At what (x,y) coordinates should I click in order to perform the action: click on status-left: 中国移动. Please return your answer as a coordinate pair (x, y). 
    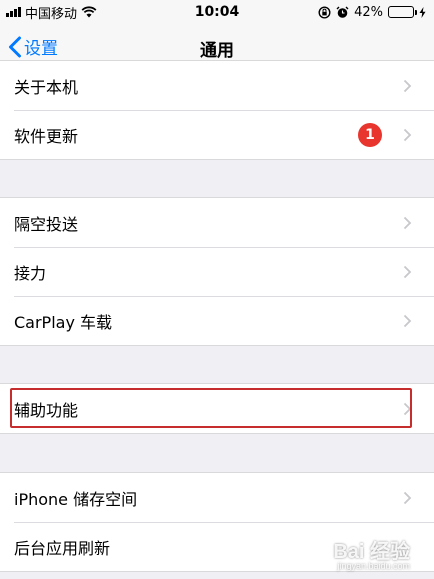
    Looking at the image, I should click on (81, 12).